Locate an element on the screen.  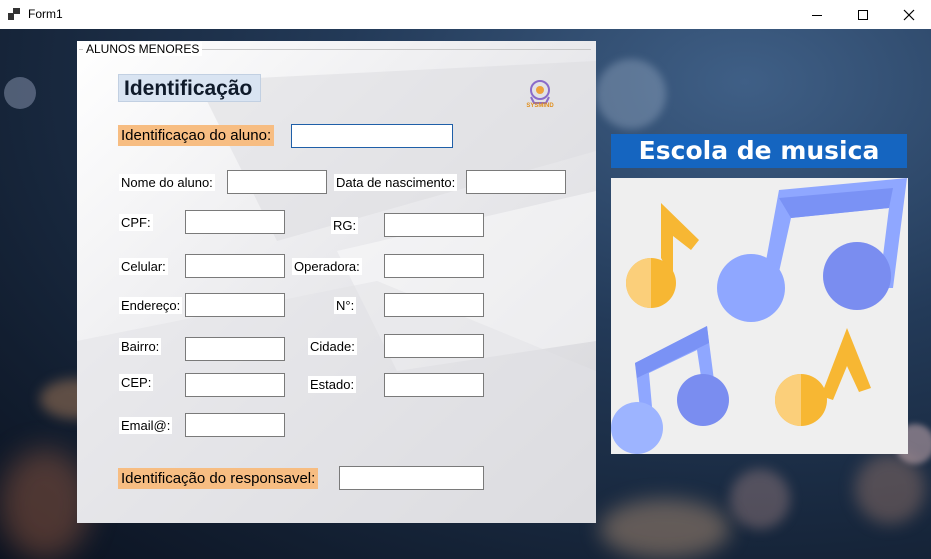
brain-head-icon is located at coordinates (540, 92).